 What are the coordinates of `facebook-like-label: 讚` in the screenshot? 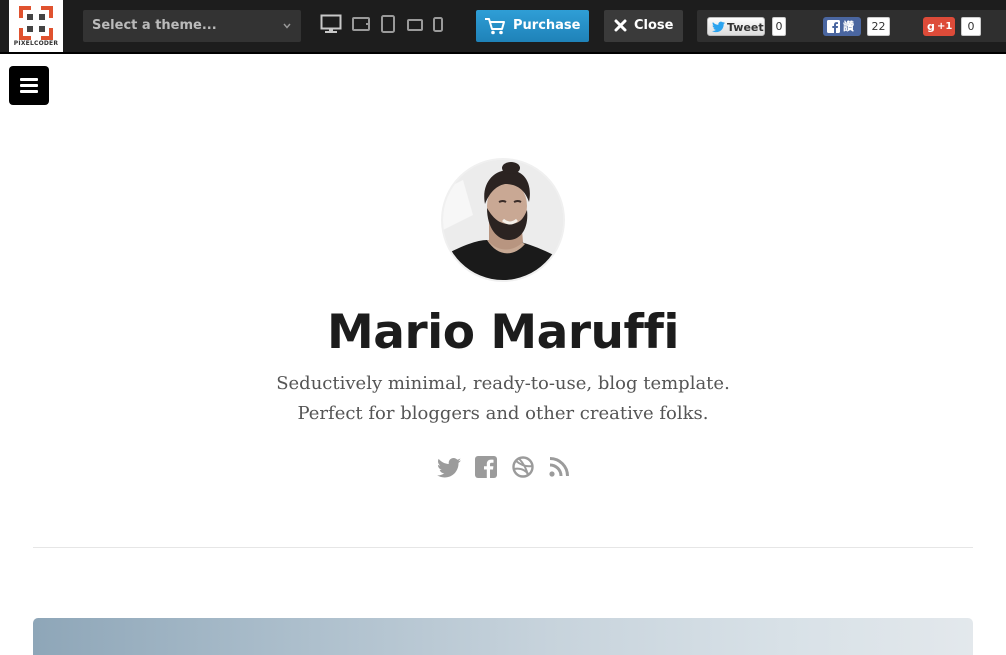 It's located at (848, 26).